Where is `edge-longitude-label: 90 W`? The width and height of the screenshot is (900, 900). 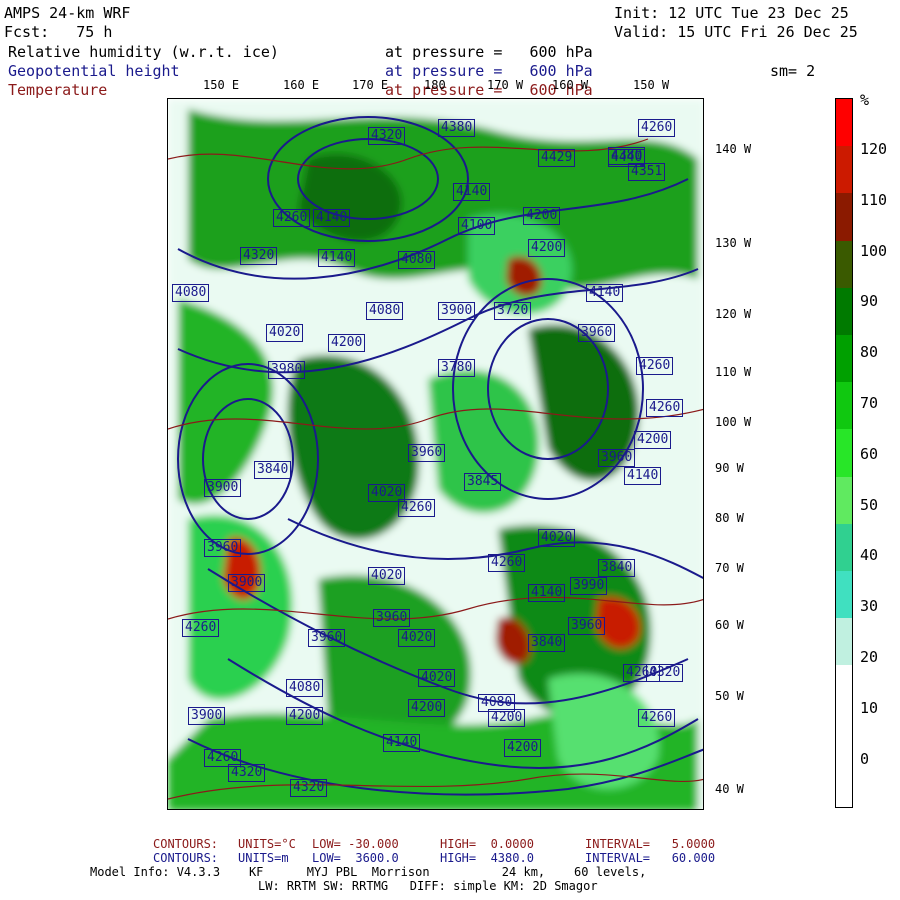
edge-longitude-label: 90 W is located at coordinates (729, 468).